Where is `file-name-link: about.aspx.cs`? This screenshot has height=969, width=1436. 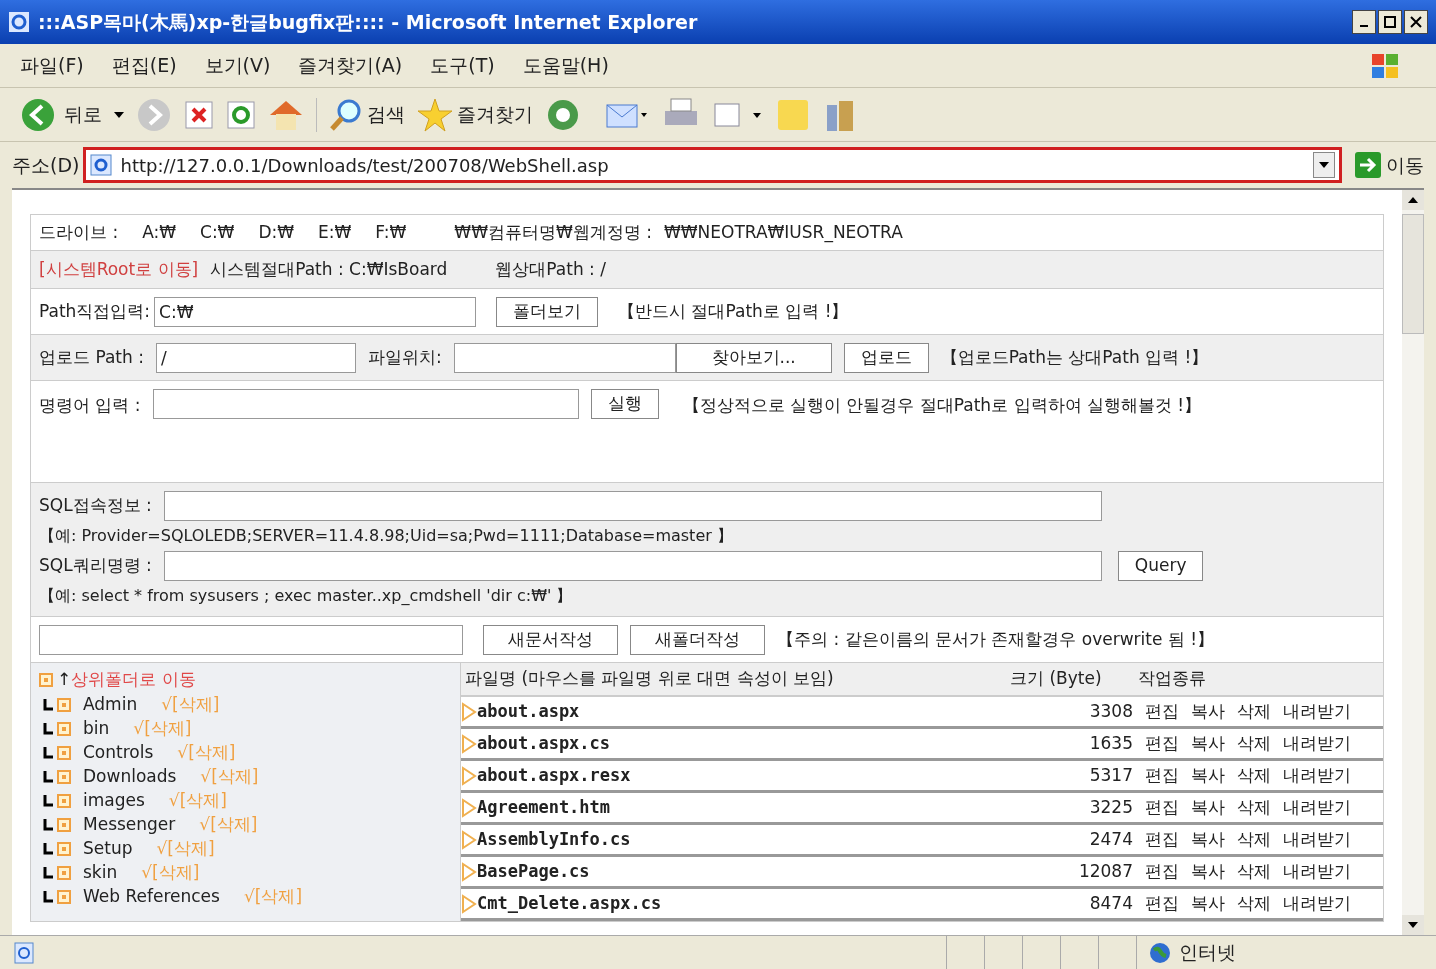 file-name-link: about.aspx.cs is located at coordinates (757, 743).